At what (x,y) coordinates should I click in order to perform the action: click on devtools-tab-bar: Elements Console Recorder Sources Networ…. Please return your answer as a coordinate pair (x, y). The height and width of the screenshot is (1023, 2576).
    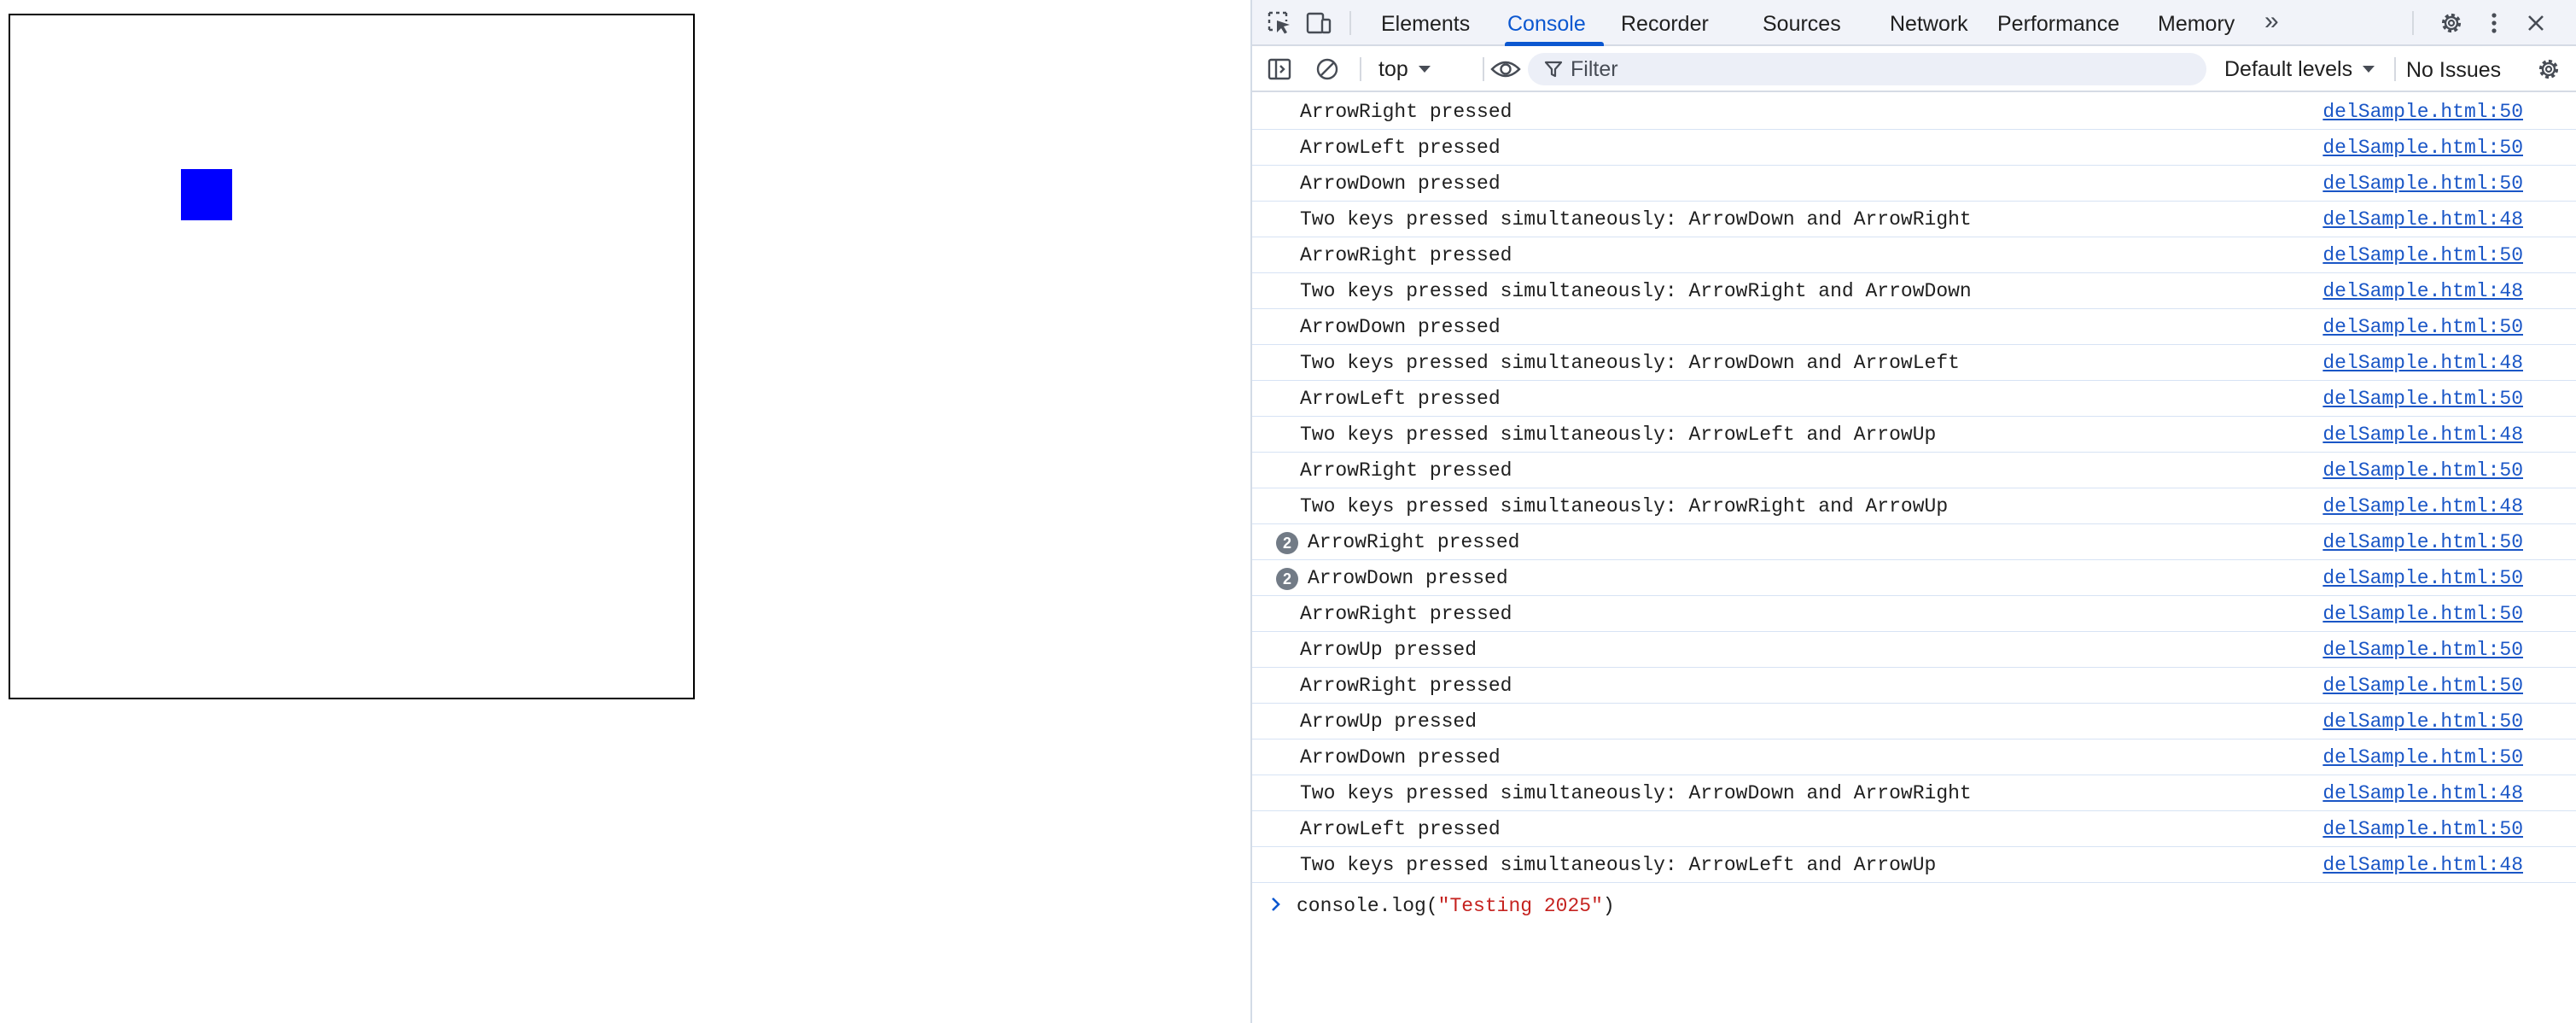
    Looking at the image, I should click on (1914, 23).